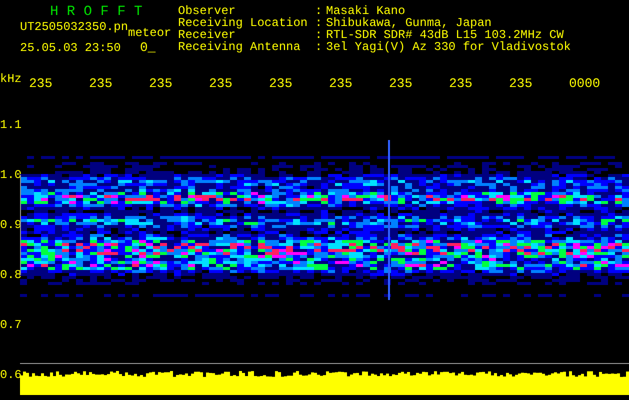 The width and height of the screenshot is (629, 400). Describe the element at coordinates (445, 35) in the screenshot. I see `info-value: RTL-SDR SDR# 43dB L15 103.2MHz CW` at that location.